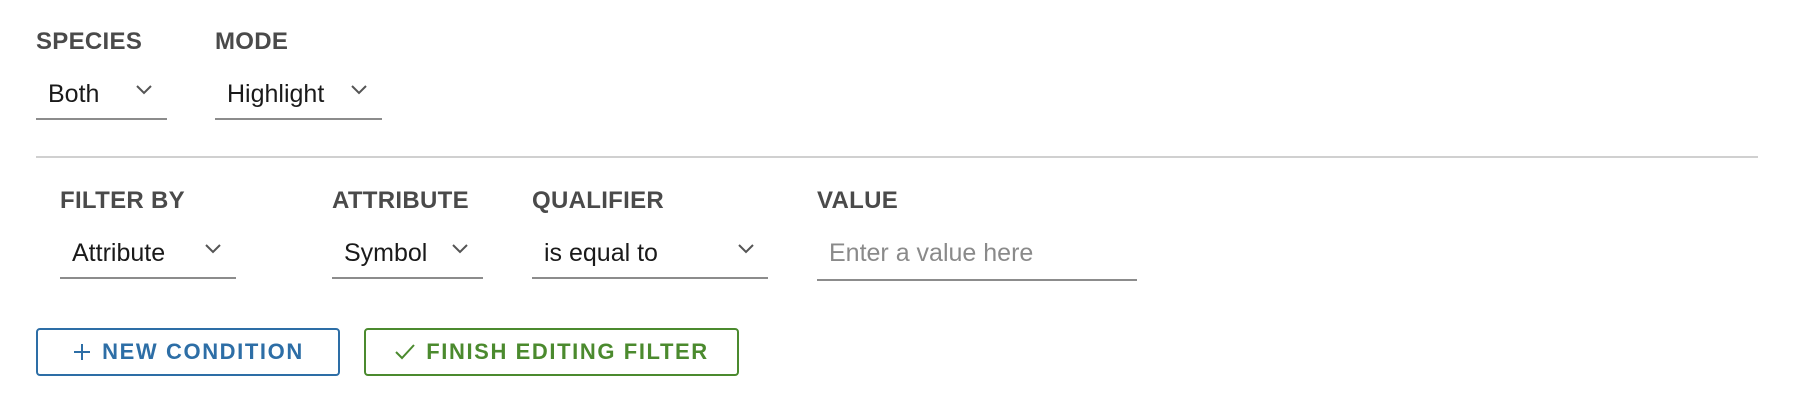 The width and height of the screenshot is (1794, 408). Describe the element at coordinates (122, 200) in the screenshot. I see `filter-by-label: FILTER BY` at that location.